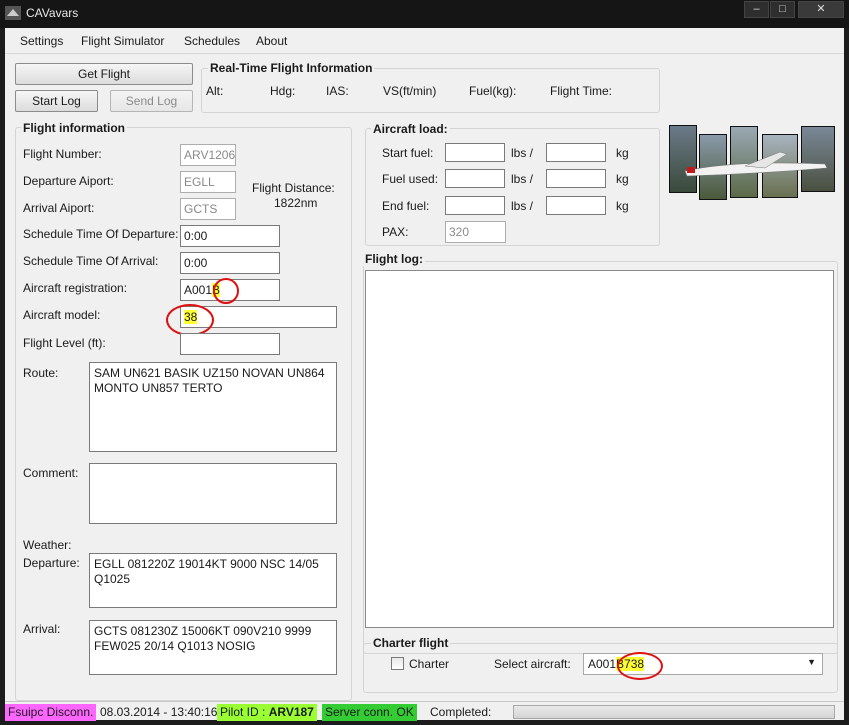 This screenshot has width=849, height=725. Describe the element at coordinates (56, 101) in the screenshot. I see `start-log-button: Start Log` at that location.